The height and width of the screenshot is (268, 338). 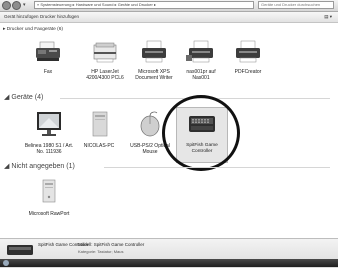 What do you see at coordinates (105, 75) in the screenshot?
I see `device-label: HP LaserJet 4200/4300 PCL6` at bounding box center [105, 75].